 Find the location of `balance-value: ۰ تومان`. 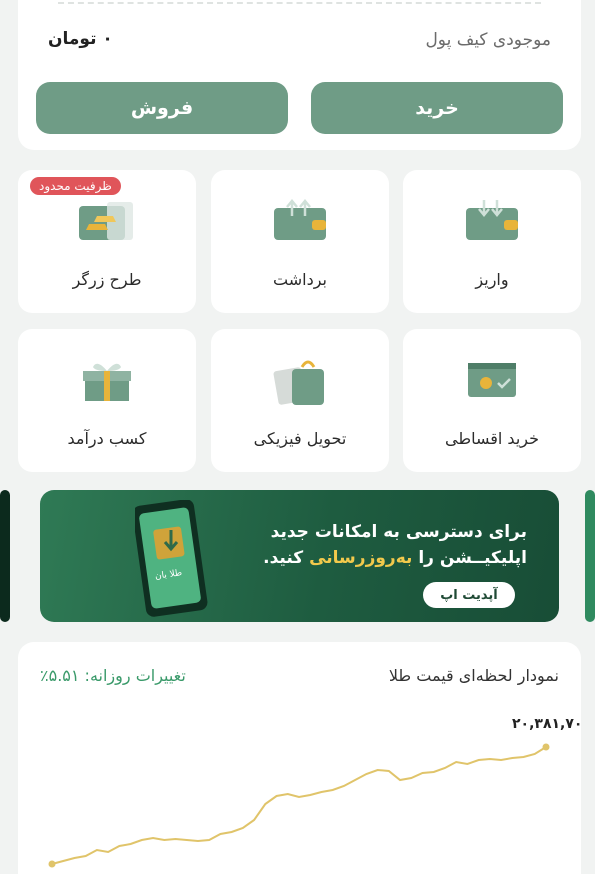

balance-value: ۰ تومان is located at coordinates (80, 39).